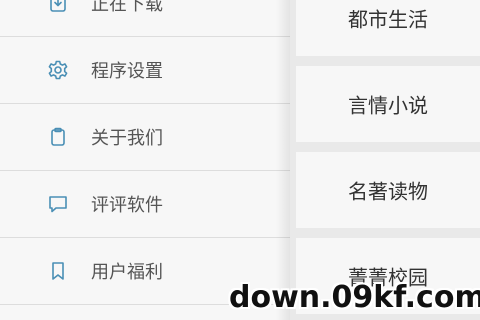 This screenshot has height=320, width=480. What do you see at coordinates (58, 70) in the screenshot?
I see `gear-icon` at bounding box center [58, 70].